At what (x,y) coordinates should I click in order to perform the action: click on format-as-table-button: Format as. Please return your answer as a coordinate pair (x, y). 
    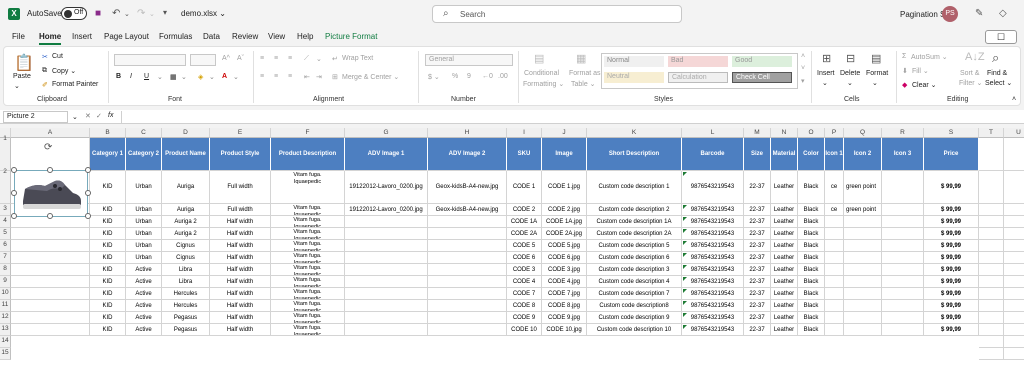
    Looking at the image, I should click on (585, 73).